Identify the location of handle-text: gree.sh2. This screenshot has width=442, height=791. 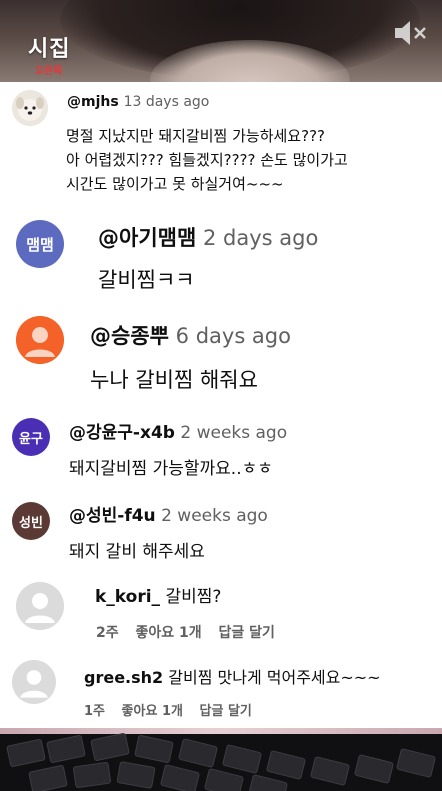
(123, 677).